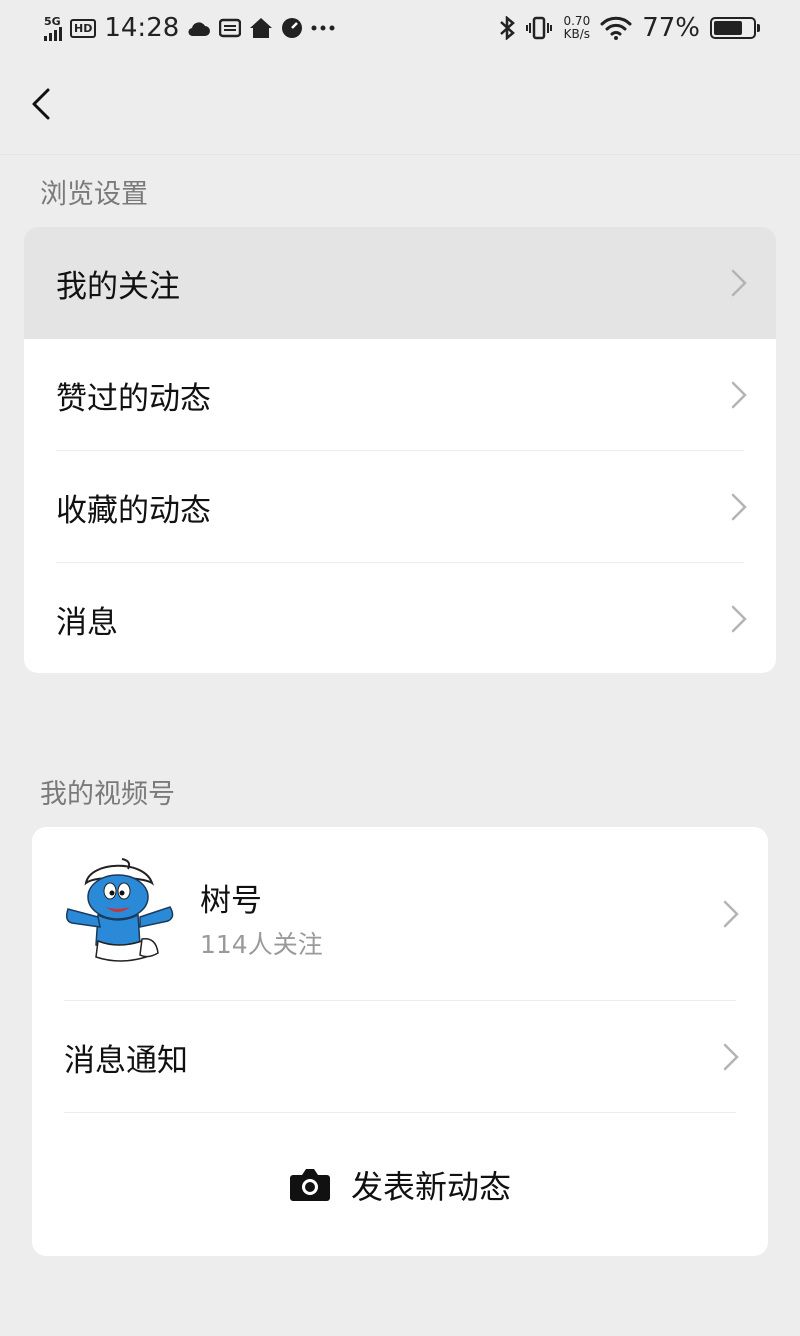  What do you see at coordinates (126, 1060) in the screenshot?
I see `message-notify-label: 消息通知` at bounding box center [126, 1060].